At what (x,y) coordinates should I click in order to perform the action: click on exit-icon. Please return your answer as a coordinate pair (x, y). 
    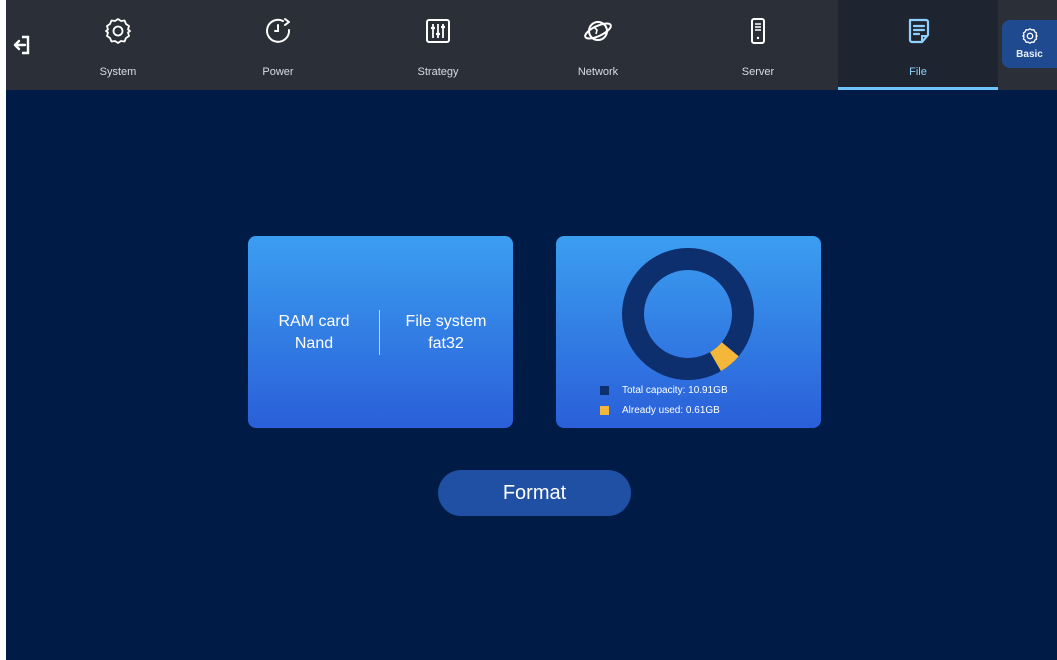
    Looking at the image, I should click on (21, 45).